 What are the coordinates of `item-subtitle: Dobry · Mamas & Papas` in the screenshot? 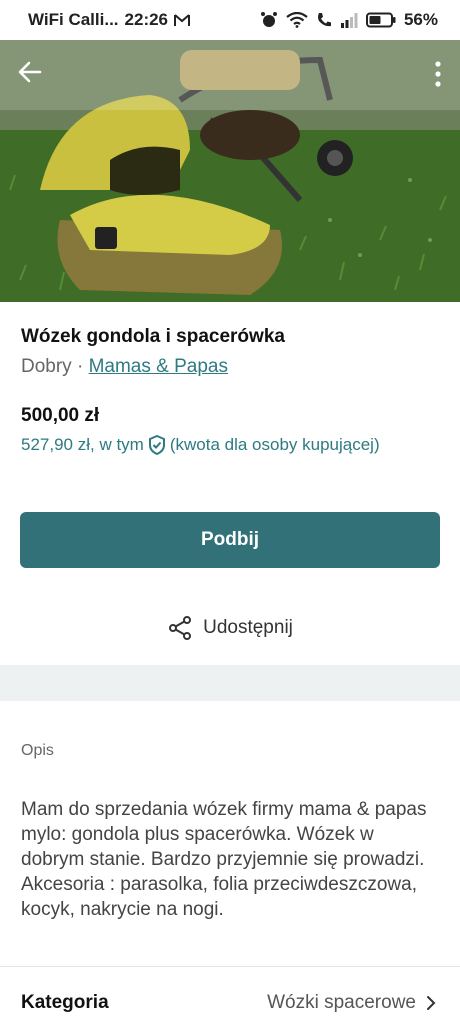 It's located at (124, 367).